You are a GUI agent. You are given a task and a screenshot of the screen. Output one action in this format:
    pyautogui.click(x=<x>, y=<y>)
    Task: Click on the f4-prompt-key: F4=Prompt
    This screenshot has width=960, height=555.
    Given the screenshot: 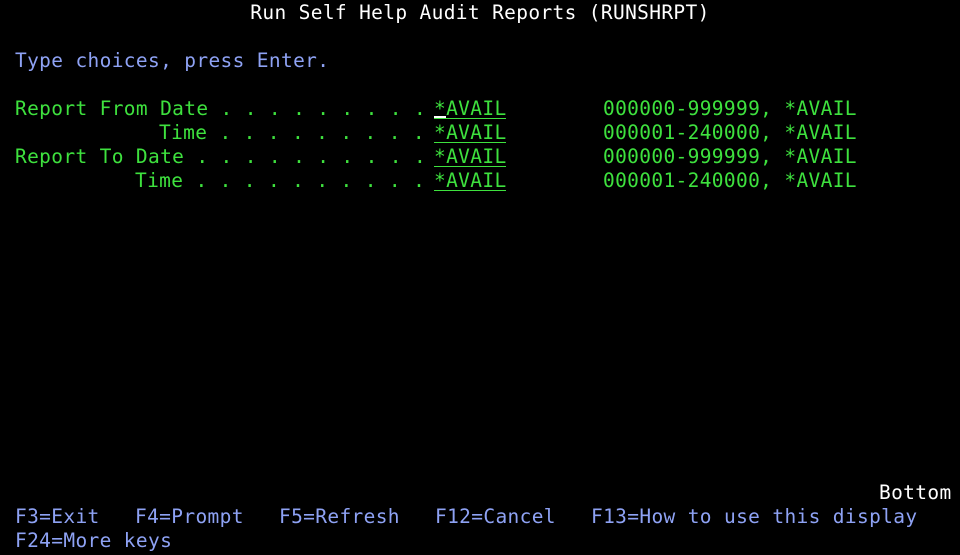 What is the action you would take?
    pyautogui.click(x=189, y=517)
    